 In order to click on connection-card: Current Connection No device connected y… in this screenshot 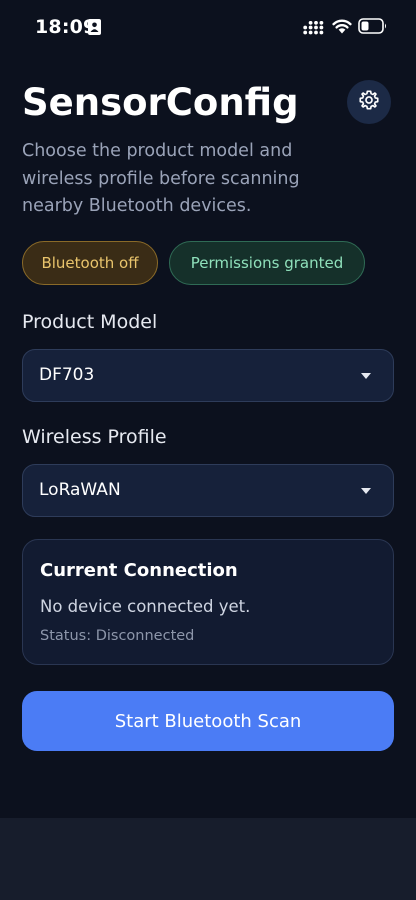, I will do `click(208, 602)`.